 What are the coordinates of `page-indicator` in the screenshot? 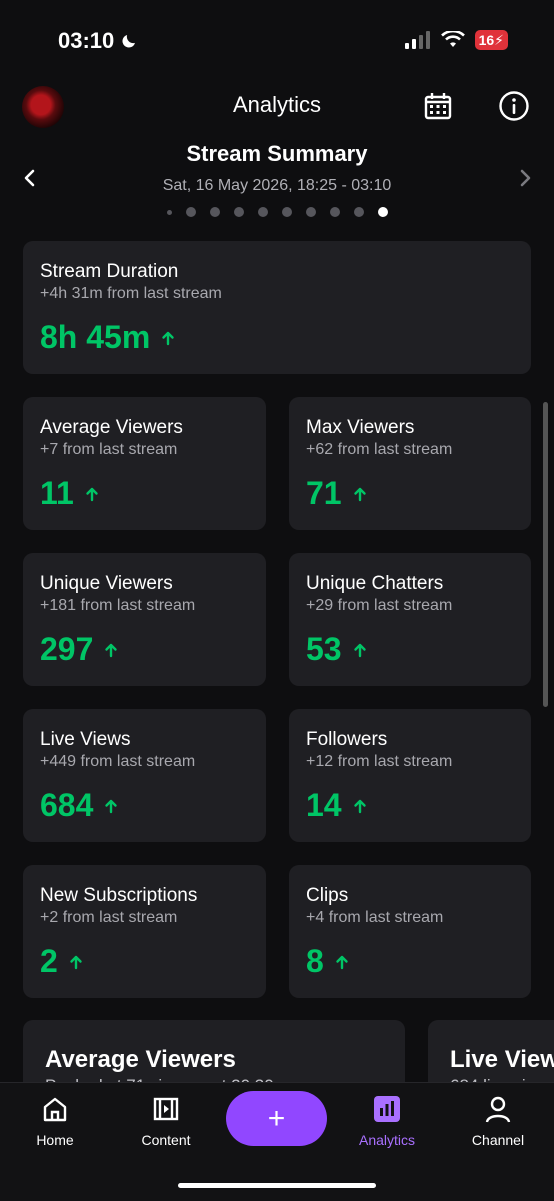 It's located at (277, 212).